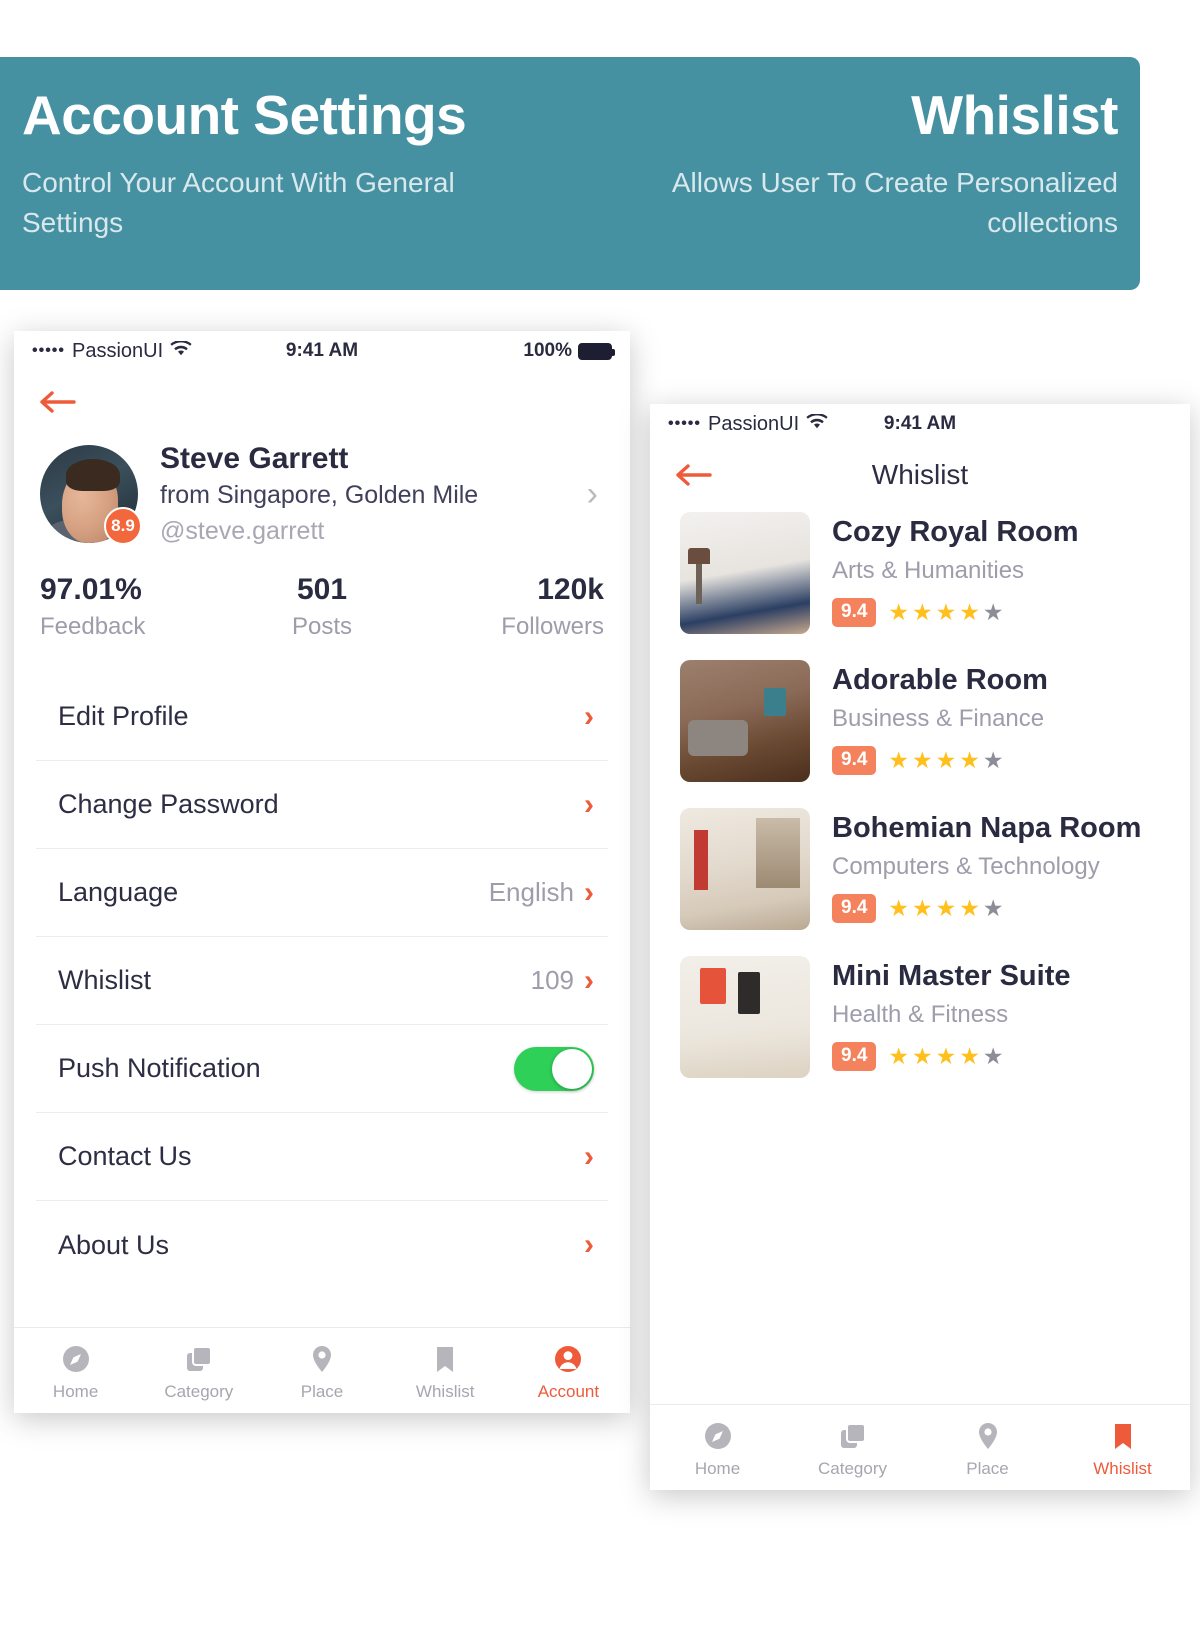 This screenshot has height=1650, width=1200. I want to click on card-category: Arts & Humanities, so click(928, 571).